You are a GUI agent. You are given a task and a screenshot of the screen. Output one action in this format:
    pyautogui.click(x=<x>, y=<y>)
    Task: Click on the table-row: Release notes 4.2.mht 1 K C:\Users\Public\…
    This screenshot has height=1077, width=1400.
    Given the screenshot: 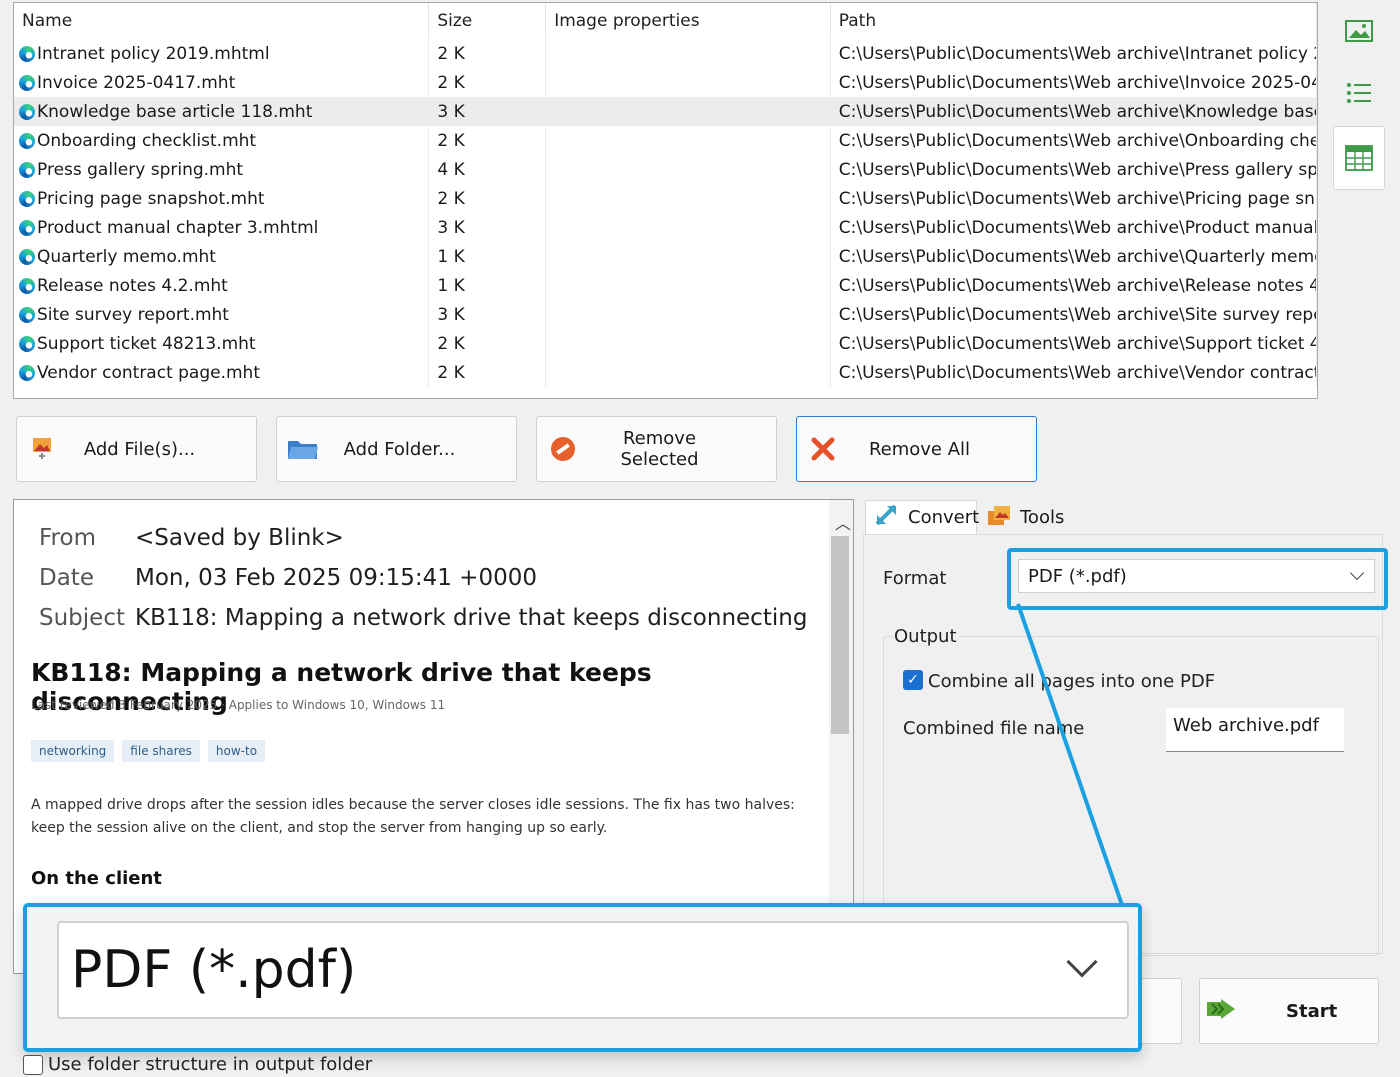 What is the action you would take?
    pyautogui.click(x=665, y=285)
    